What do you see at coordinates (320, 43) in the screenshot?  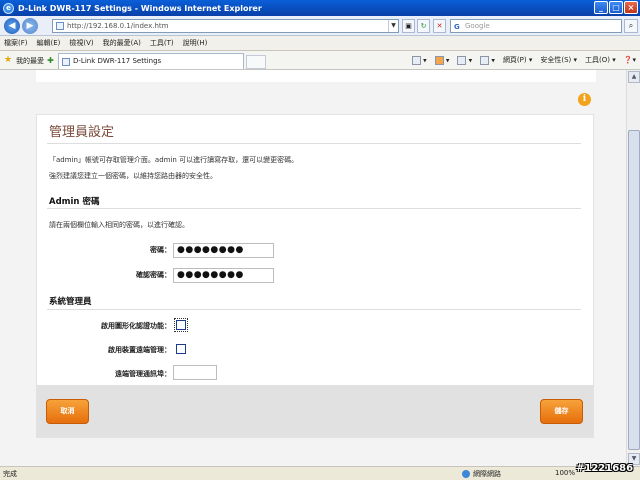 I see `menu-bar: 檔案(F) 編輯(E) 檢視(V) 我的最愛(A) 工具(T) 說明(H)` at bounding box center [320, 43].